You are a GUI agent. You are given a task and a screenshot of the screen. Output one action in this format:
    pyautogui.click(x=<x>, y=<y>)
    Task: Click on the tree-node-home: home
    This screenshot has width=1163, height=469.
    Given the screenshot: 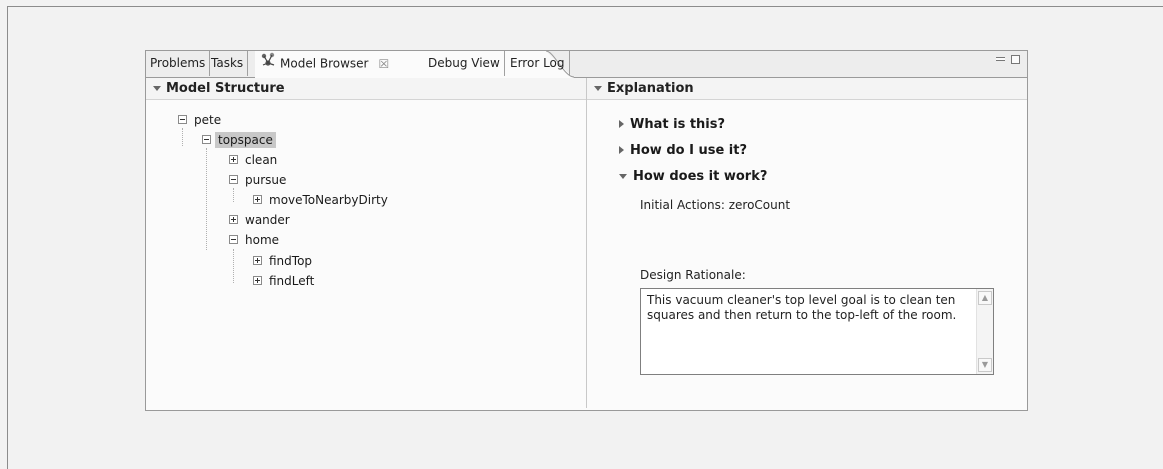 What is the action you would take?
    pyautogui.click(x=255, y=240)
    